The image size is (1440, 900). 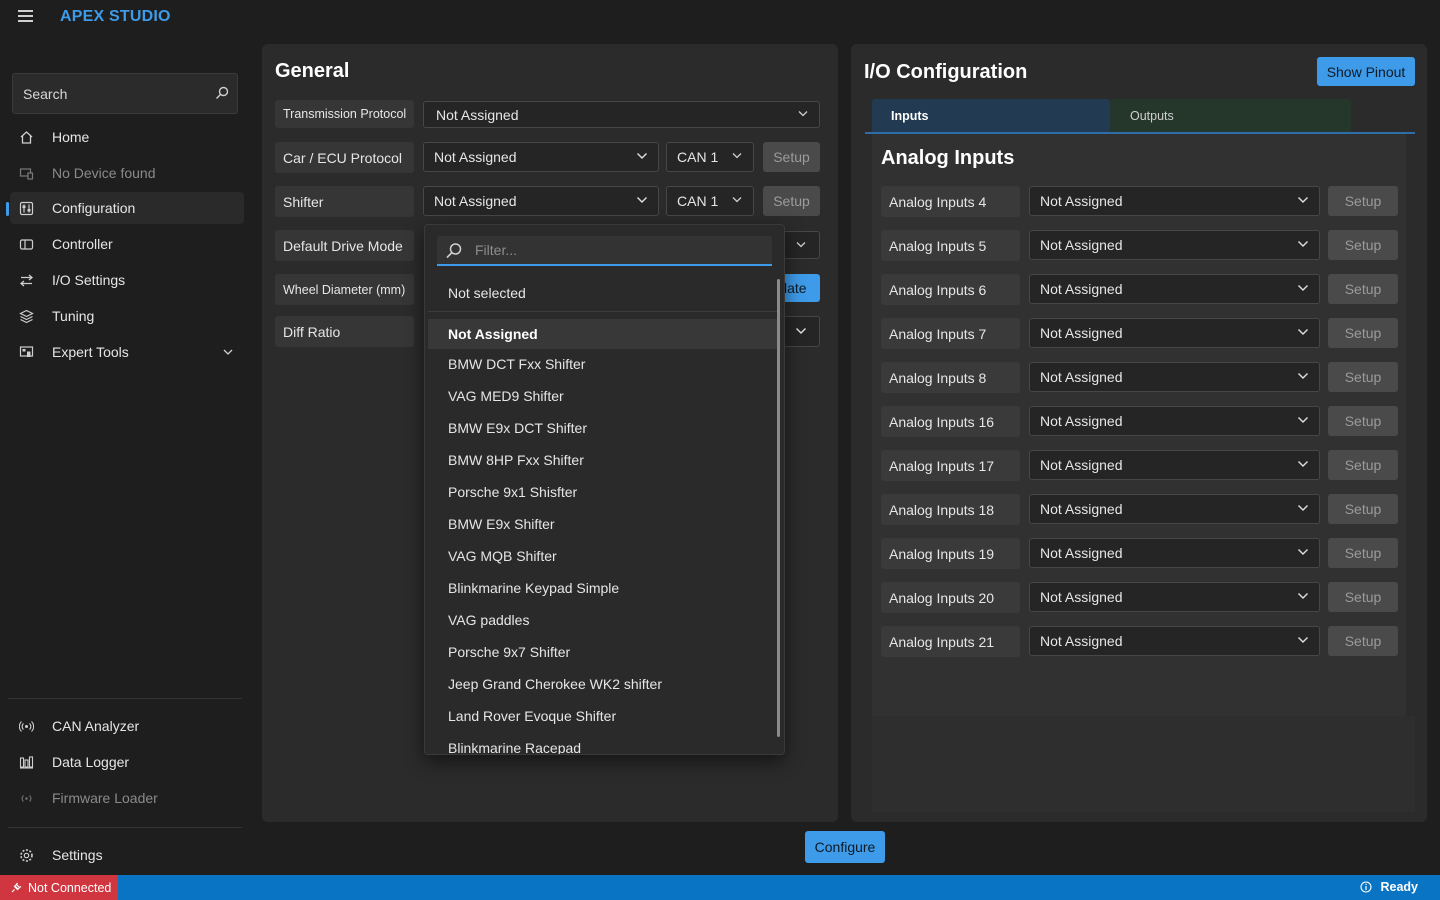 What do you see at coordinates (991, 115) in the screenshot?
I see `tab-inputs: Inputs` at bounding box center [991, 115].